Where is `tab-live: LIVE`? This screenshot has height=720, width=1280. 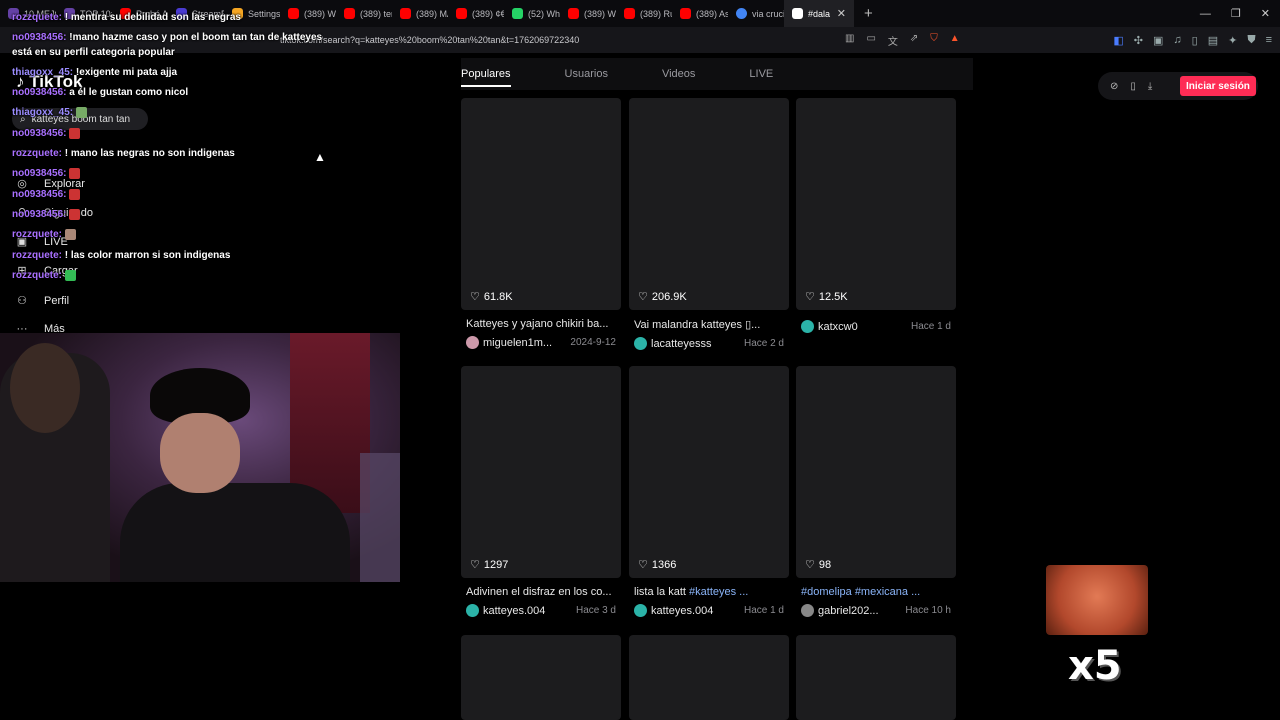 tab-live: LIVE is located at coordinates (761, 74).